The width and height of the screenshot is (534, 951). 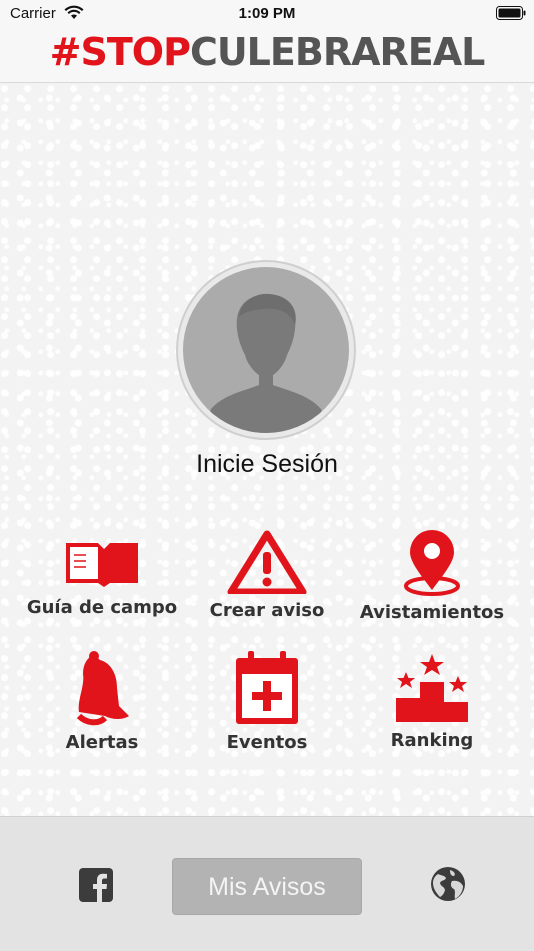 What do you see at coordinates (432, 612) in the screenshot?
I see `menu-item-label: Avistamientos` at bounding box center [432, 612].